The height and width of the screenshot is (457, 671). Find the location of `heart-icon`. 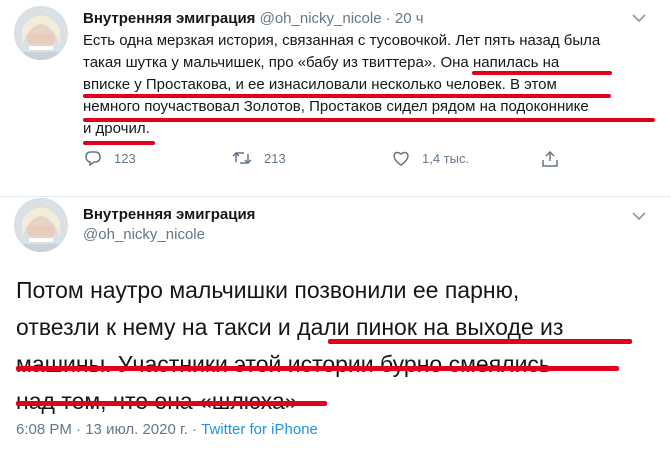

heart-icon is located at coordinates (401, 158).